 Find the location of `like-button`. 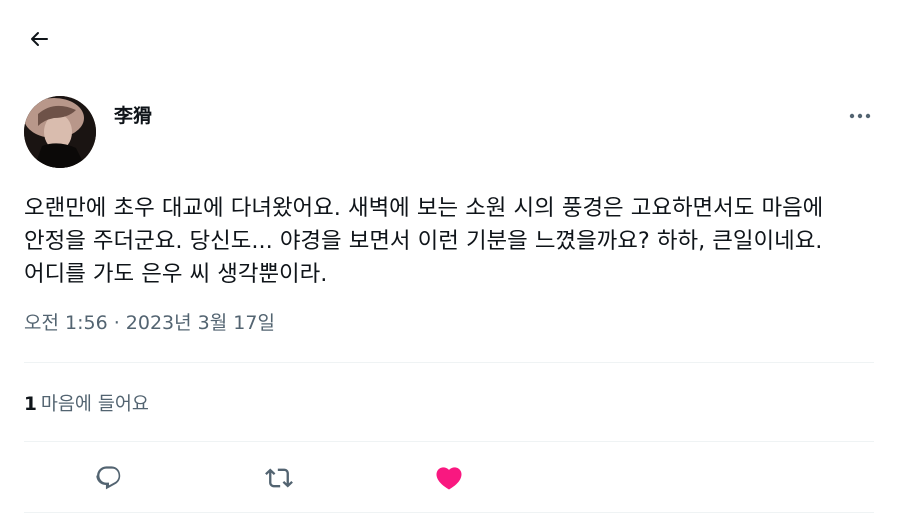

like-button is located at coordinates (449, 478).